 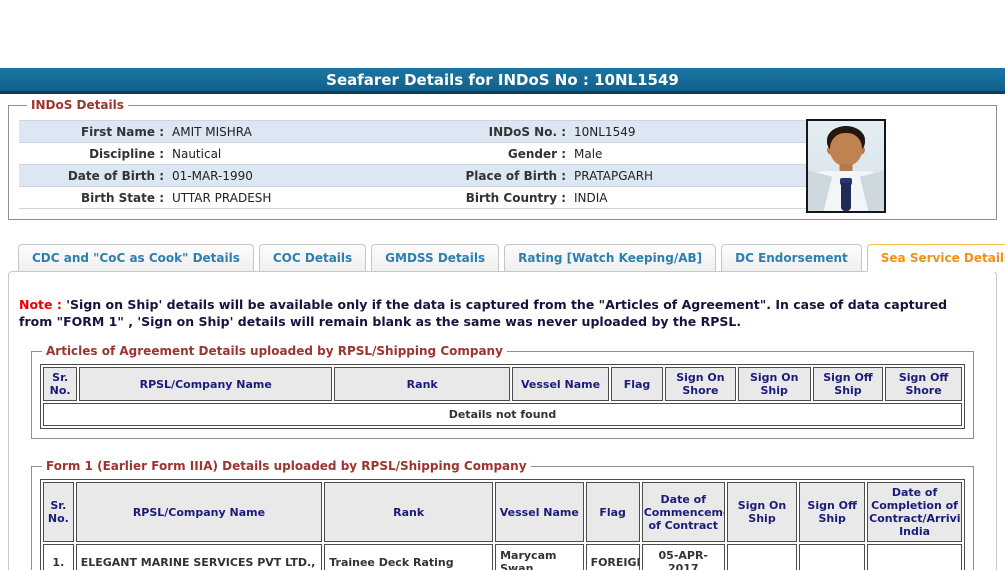 I want to click on birth-state-value: UTTAR PRADESH, so click(x=222, y=197).